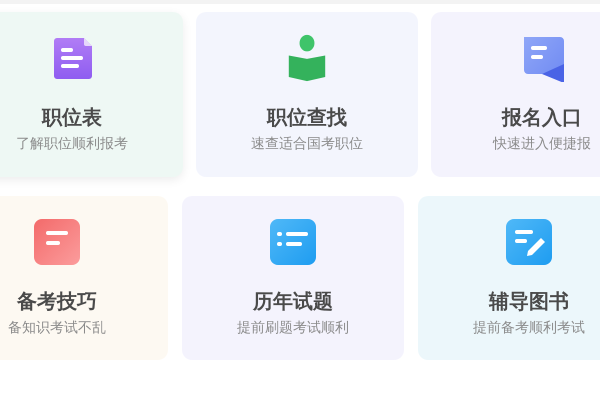  What do you see at coordinates (293, 242) in the screenshot?
I see `list-icon` at bounding box center [293, 242].